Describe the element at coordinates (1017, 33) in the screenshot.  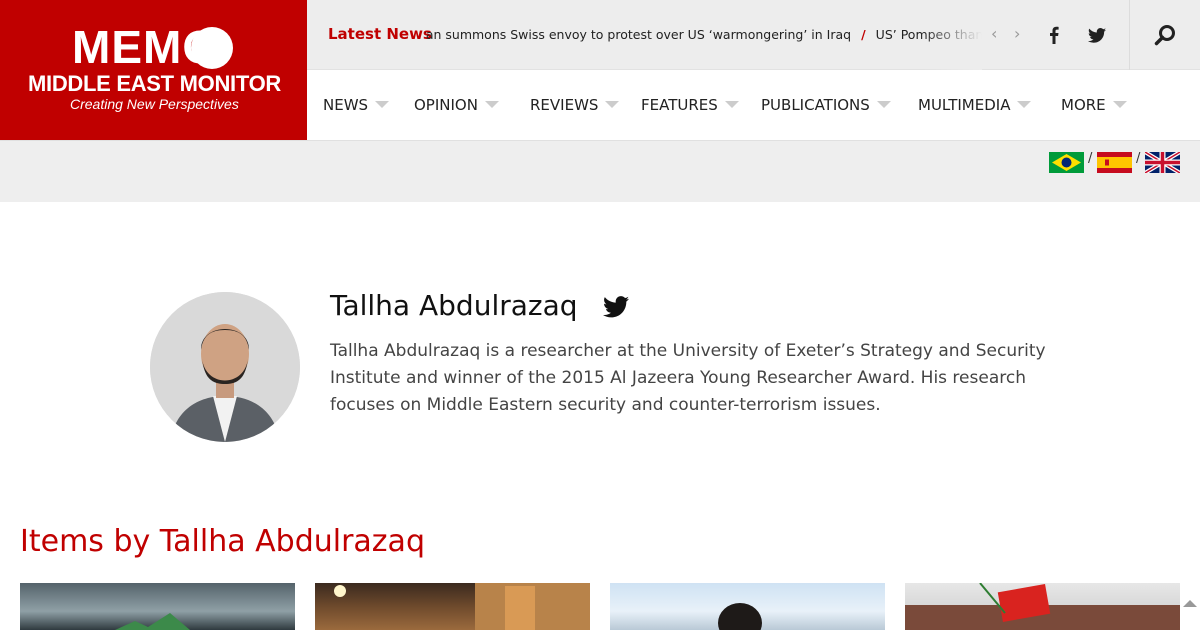
I see `chevron-right-icon: ›` at that location.